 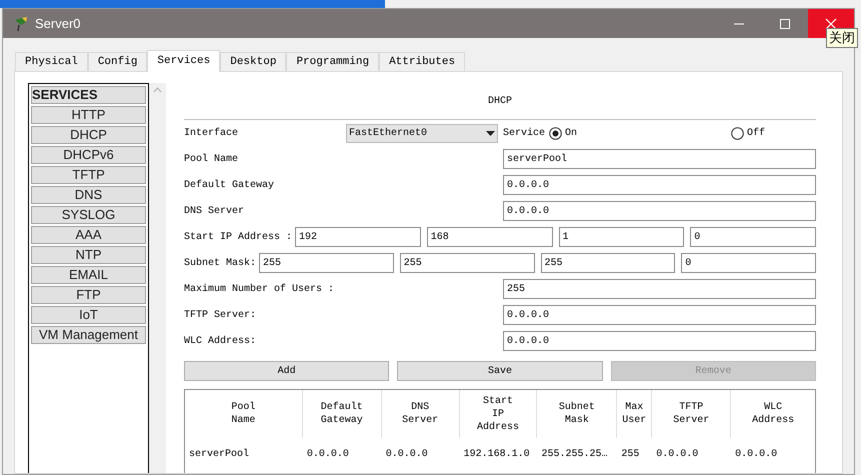 I want to click on column-header: Default Gateway, so click(x=342, y=414).